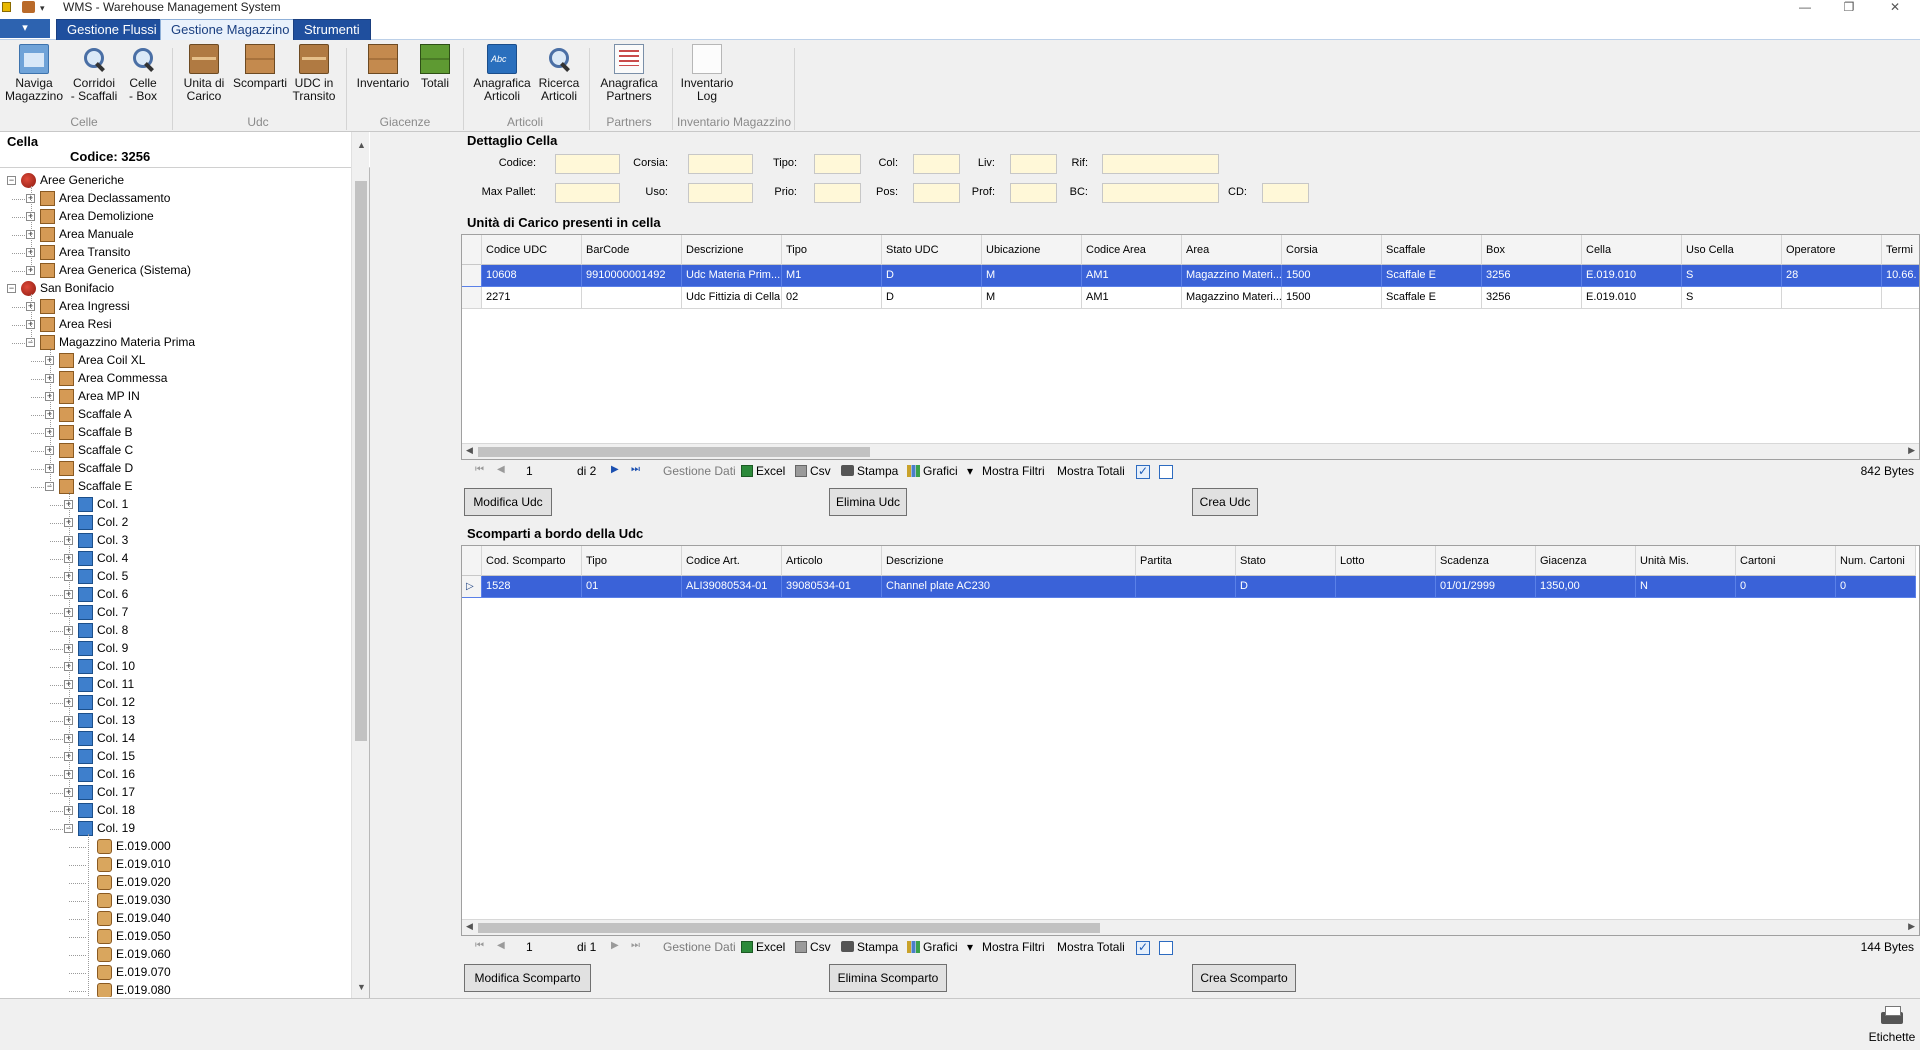  Describe the element at coordinates (175, 919) in the screenshot. I see `tree-leaf-cell: E.019.040` at that location.